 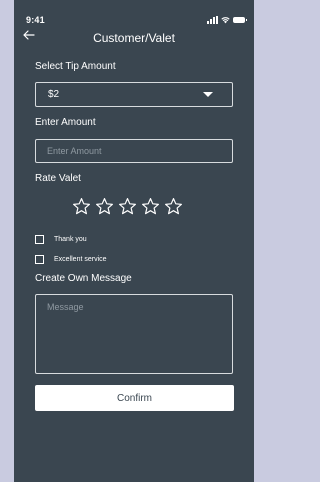 I want to click on star-rating, so click(x=127, y=206).